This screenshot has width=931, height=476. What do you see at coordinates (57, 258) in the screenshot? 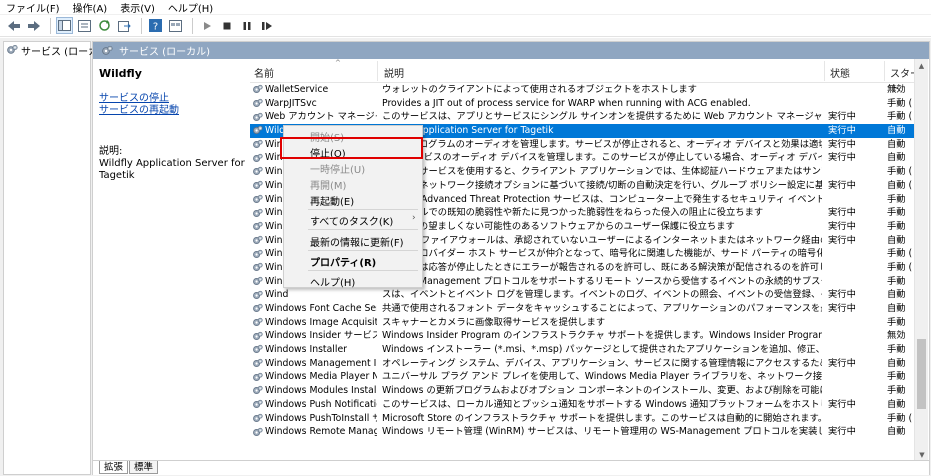
I see `console-tree: サービス (ローカル)` at bounding box center [57, 258].